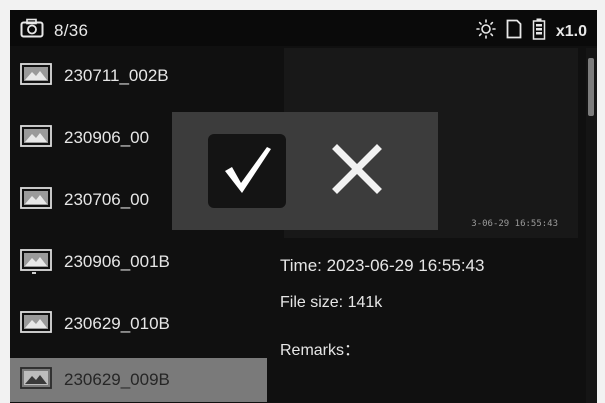 Image resolution: width=605 pixels, height=403 pixels. Describe the element at coordinates (305, 171) in the screenshot. I see `delete-confirm-dialog` at that location.